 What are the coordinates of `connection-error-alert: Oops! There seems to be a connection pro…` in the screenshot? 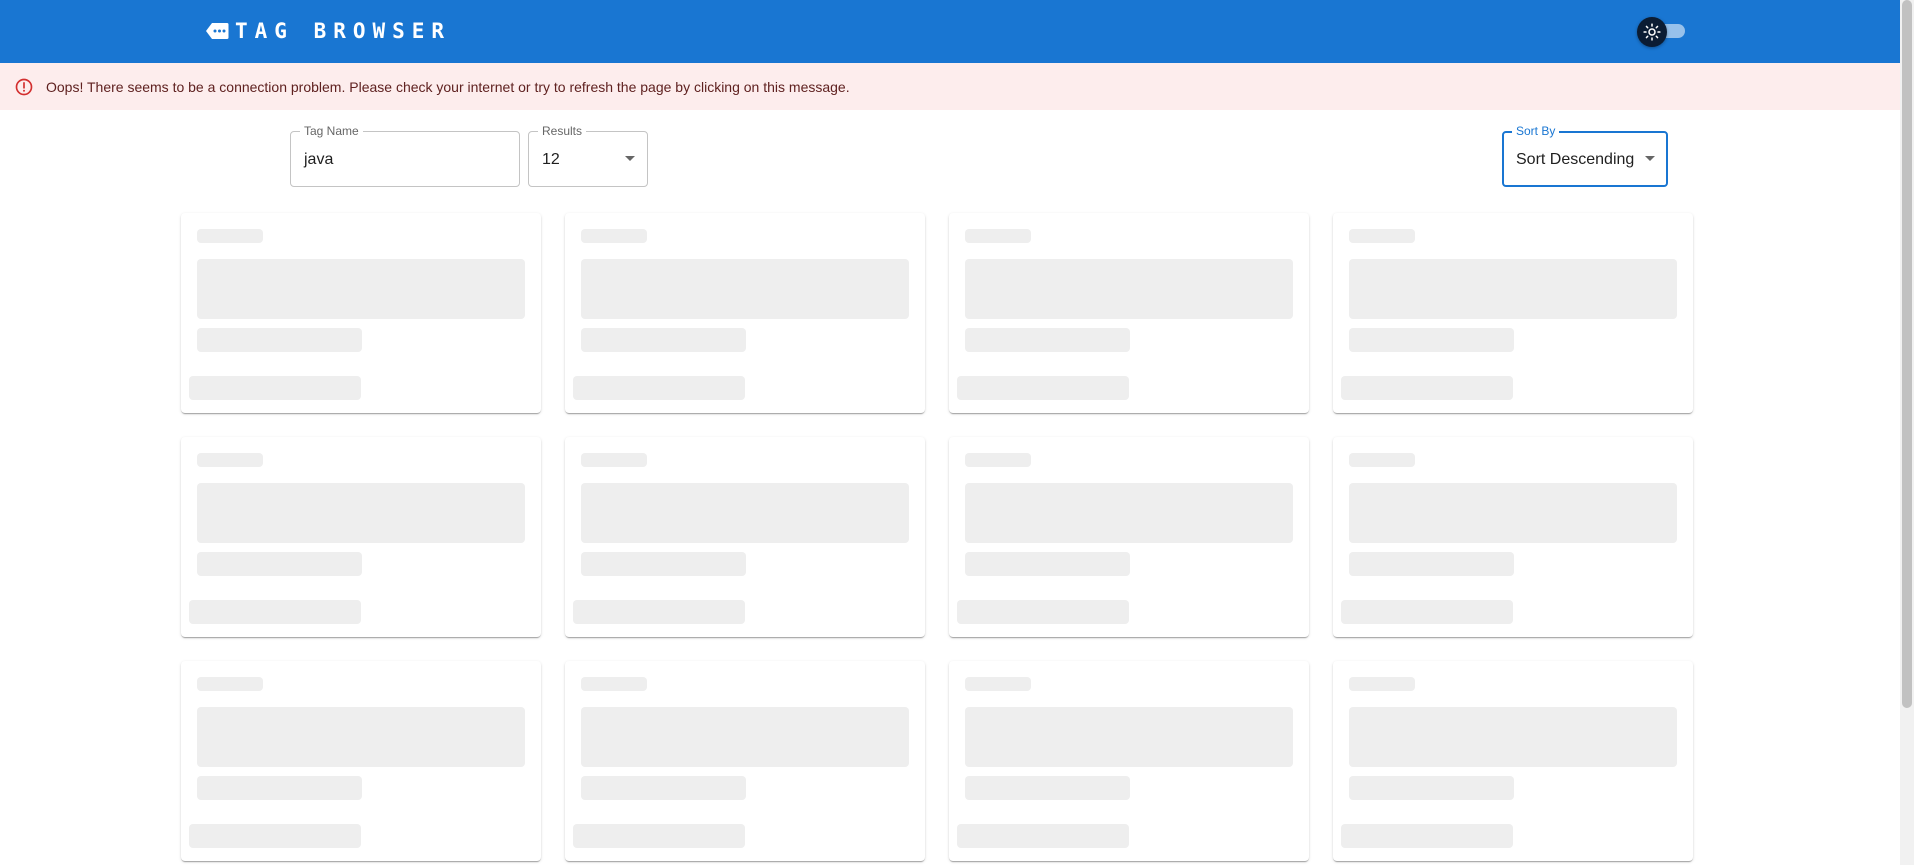 It's located at (950, 86).